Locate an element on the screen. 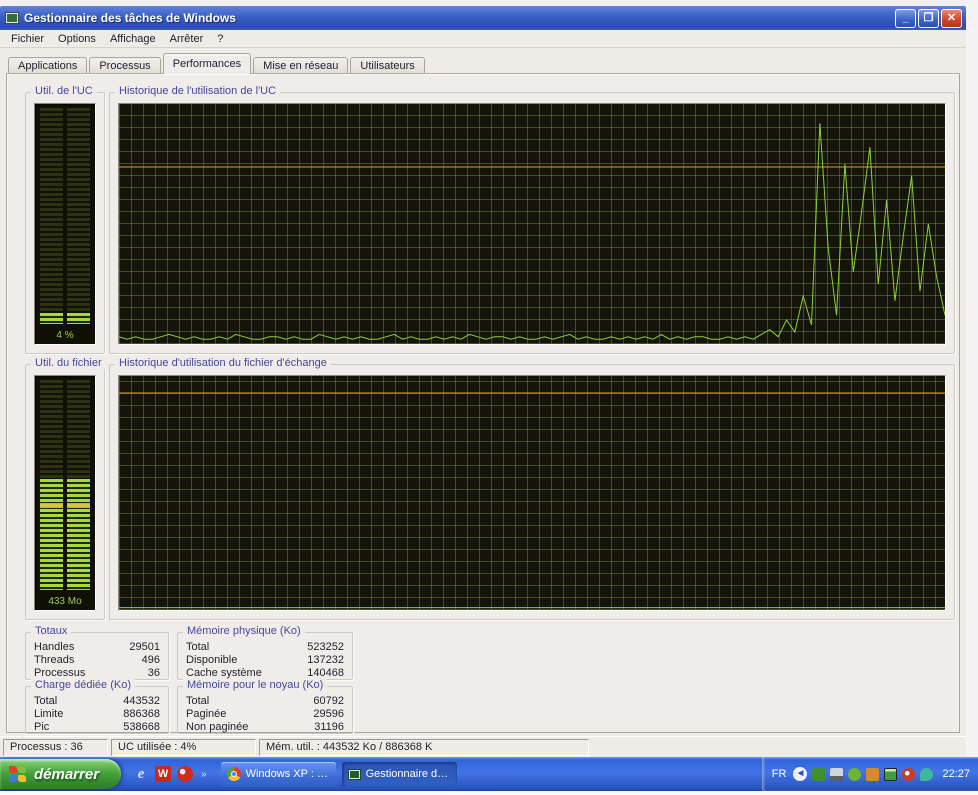 This screenshot has height=795, width=978. pagefile-usage-group: Util. du fichier 433 Mo is located at coordinates (65, 488).